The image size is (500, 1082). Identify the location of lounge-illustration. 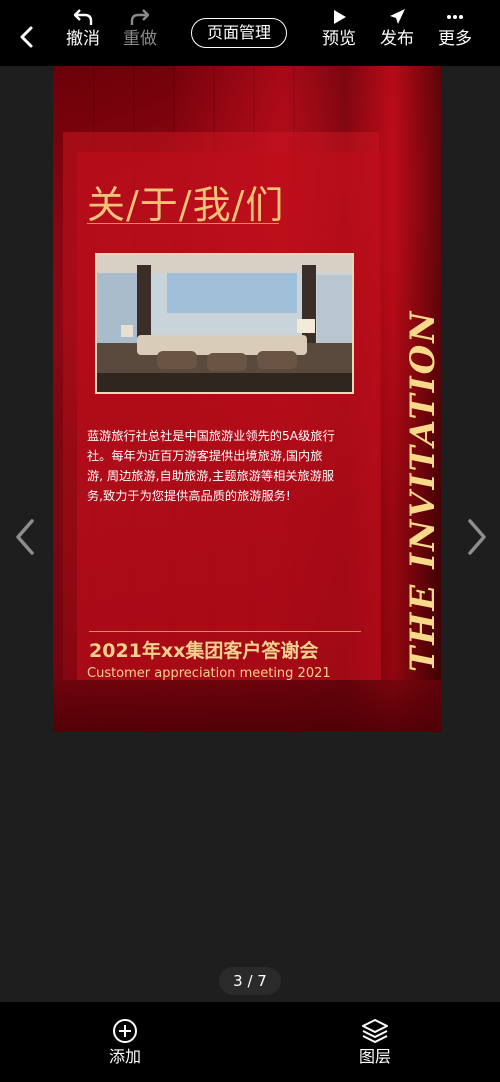
(224, 323).